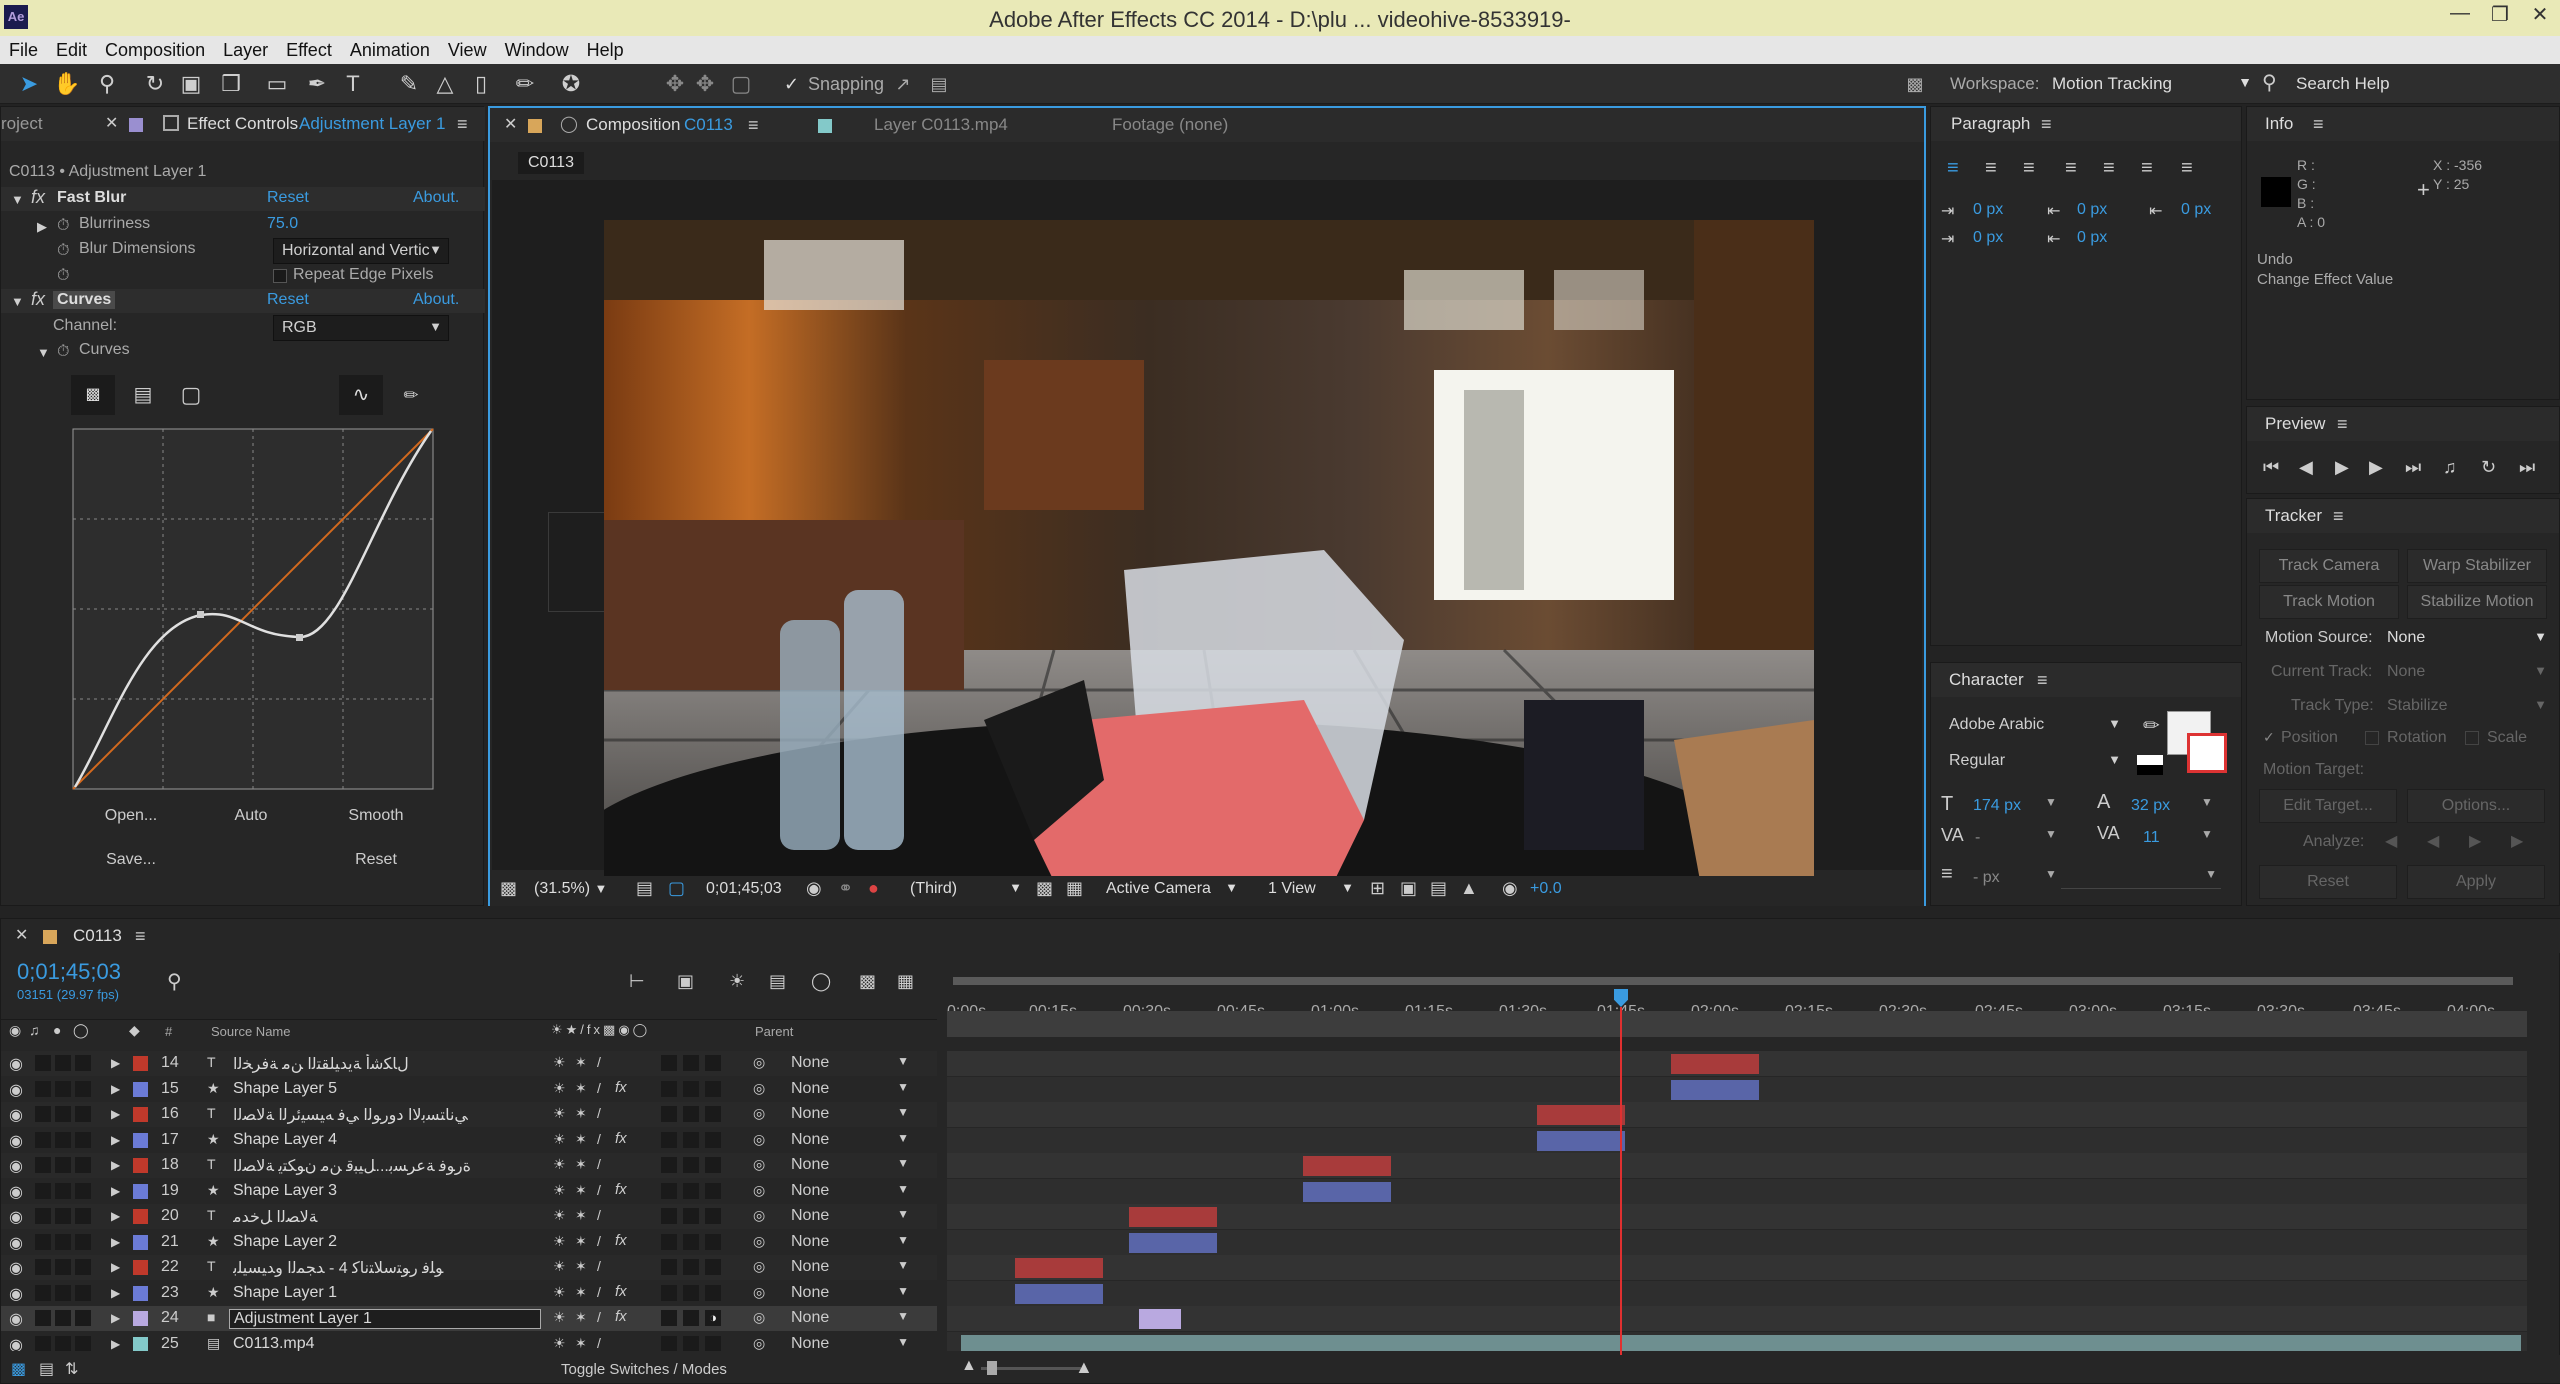 The image size is (2560, 1384). I want to click on pan-behind-tool-icon: ❒, so click(231, 84).